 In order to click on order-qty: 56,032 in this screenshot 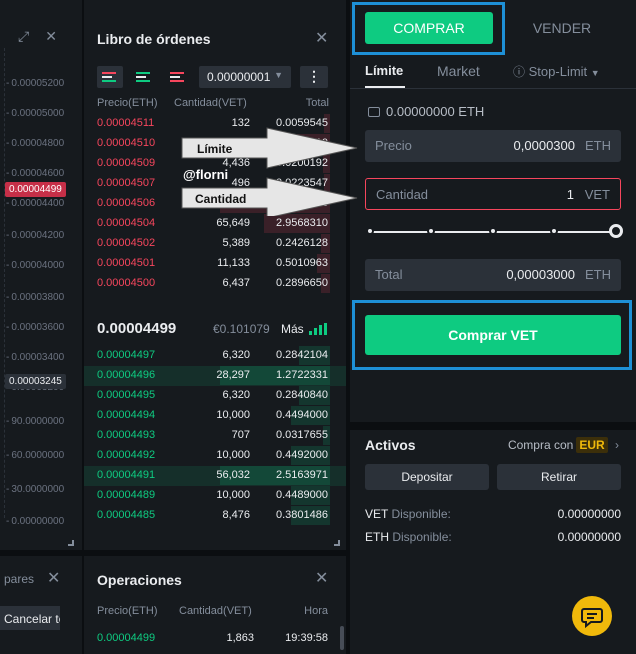, I will do `click(233, 475)`.